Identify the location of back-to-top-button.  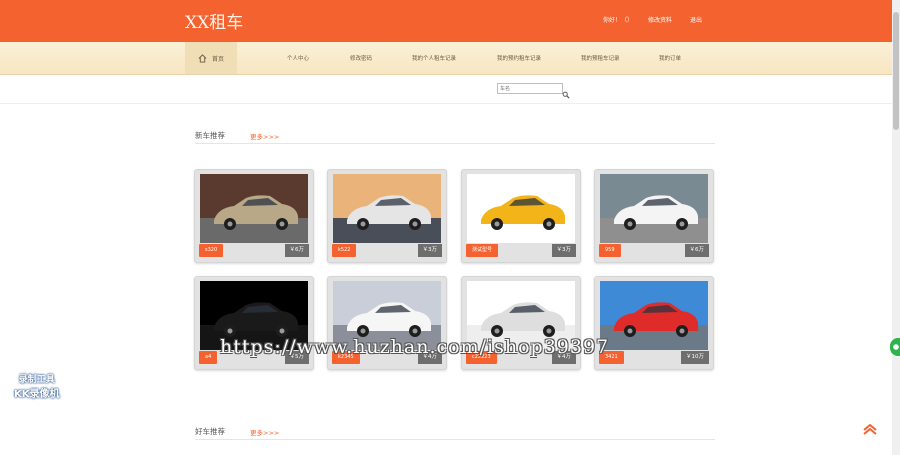
(870, 427).